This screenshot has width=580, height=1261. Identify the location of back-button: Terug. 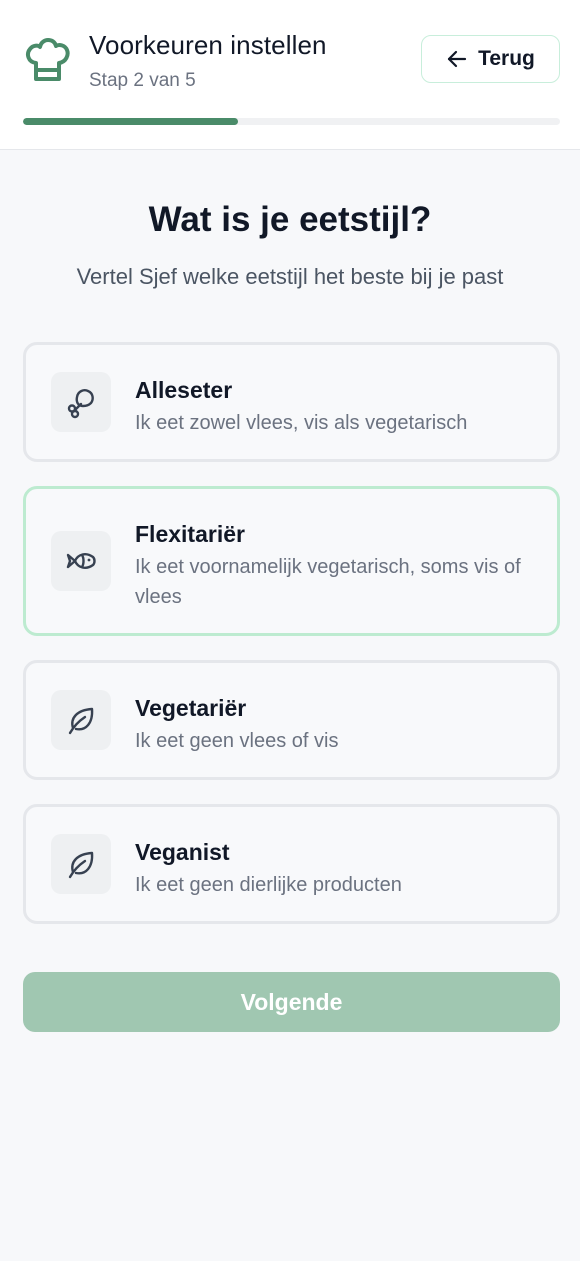
(490, 59).